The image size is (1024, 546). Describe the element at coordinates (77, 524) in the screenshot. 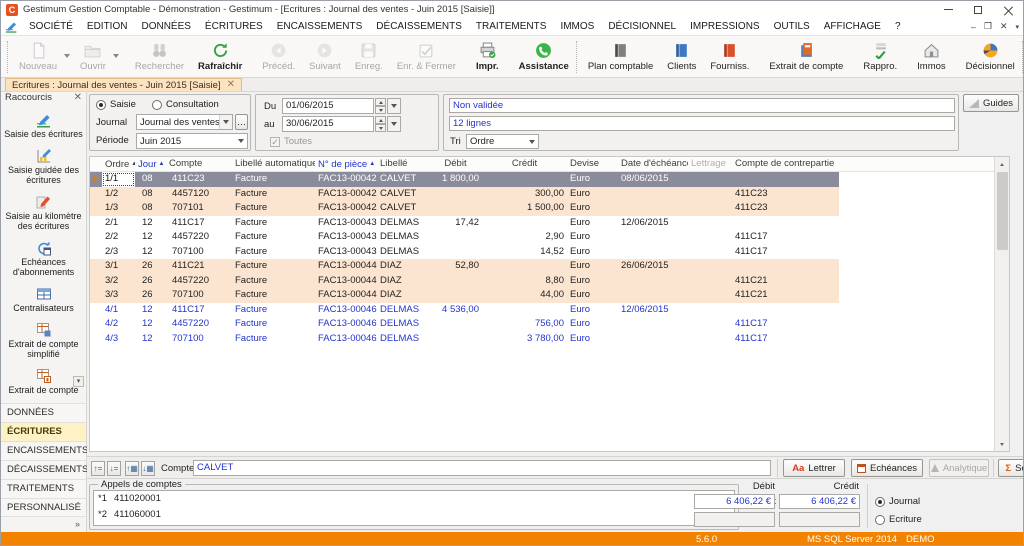

I see `sidebar-expander-icon: »` at that location.